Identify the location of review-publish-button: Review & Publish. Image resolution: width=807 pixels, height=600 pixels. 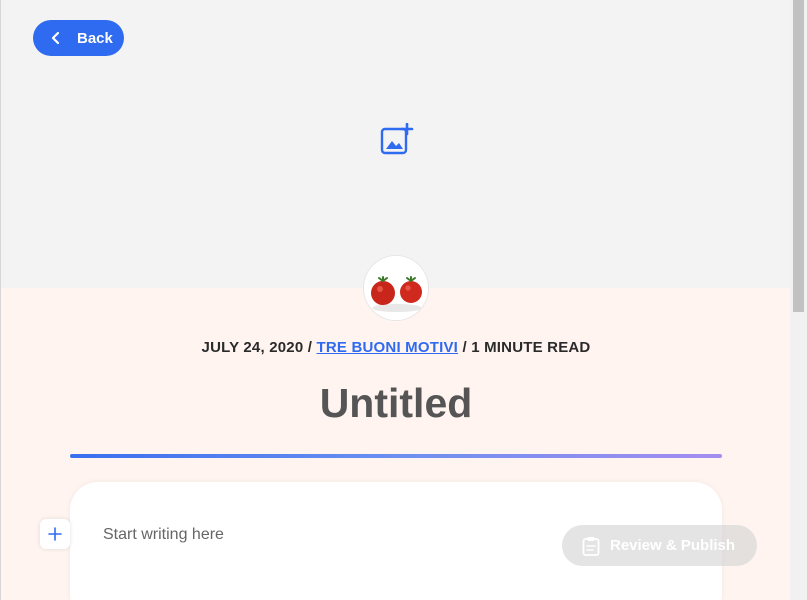
(659, 545).